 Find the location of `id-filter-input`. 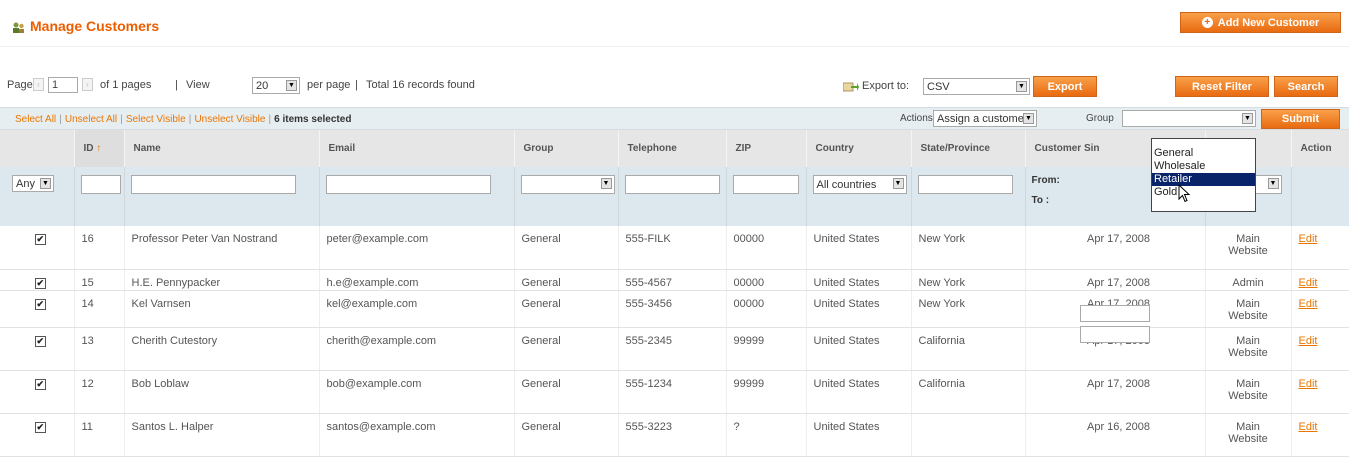

id-filter-input is located at coordinates (100, 184).